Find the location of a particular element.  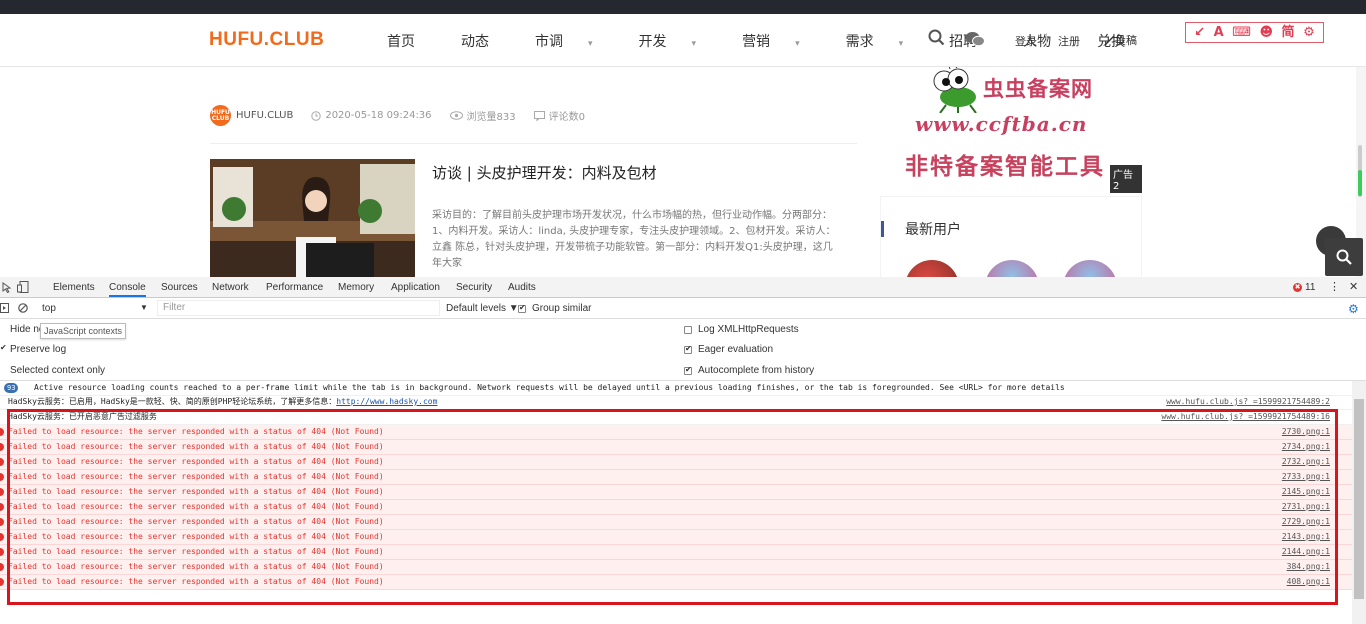

clear-console-icon is located at coordinates (23, 308).